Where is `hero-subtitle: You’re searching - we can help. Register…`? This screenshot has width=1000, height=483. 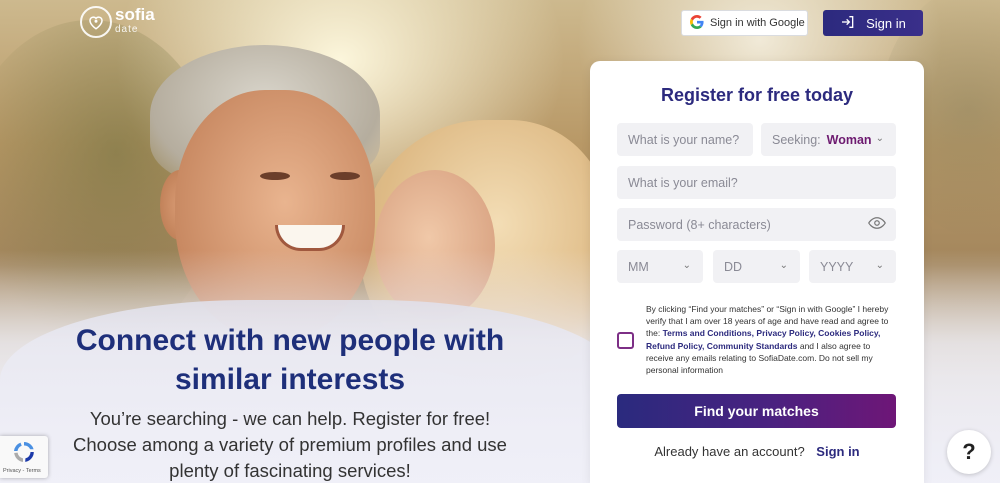
hero-subtitle: You’re searching - we can help. Register… is located at coordinates (290, 444).